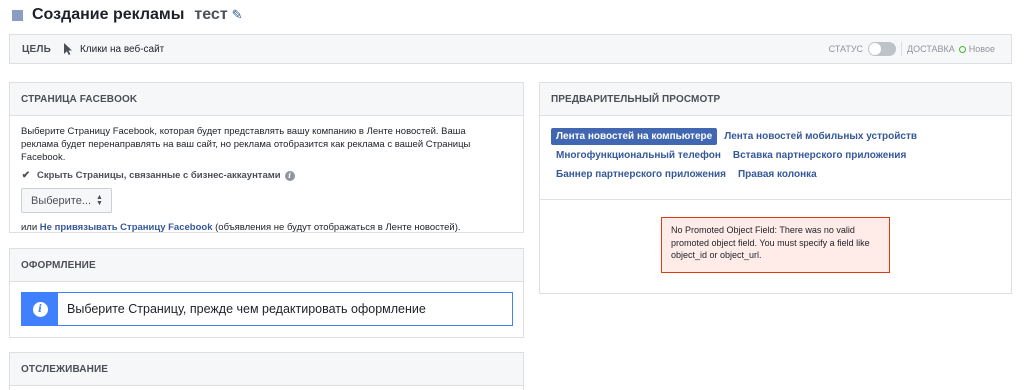 The image size is (1024, 390). What do you see at coordinates (819, 155) in the screenshot?
I see `tab-audience-network-native: Вставка партнерского приложения` at bounding box center [819, 155].